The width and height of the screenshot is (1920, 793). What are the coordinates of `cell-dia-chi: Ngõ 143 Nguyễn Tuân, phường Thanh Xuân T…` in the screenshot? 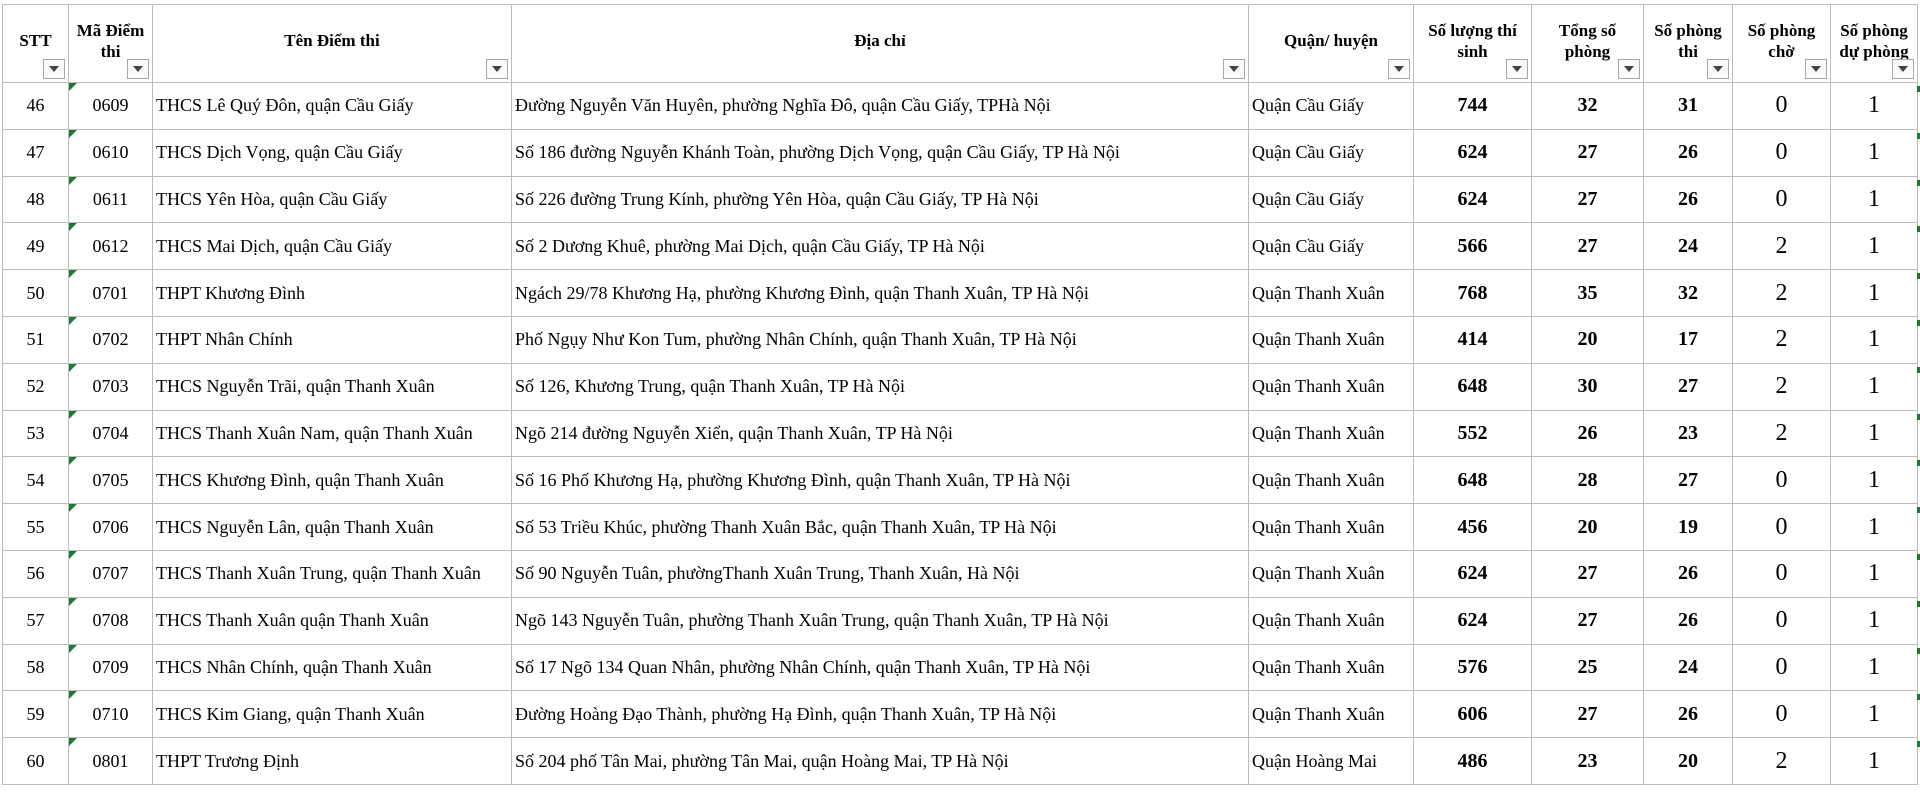 It's located at (880, 620).